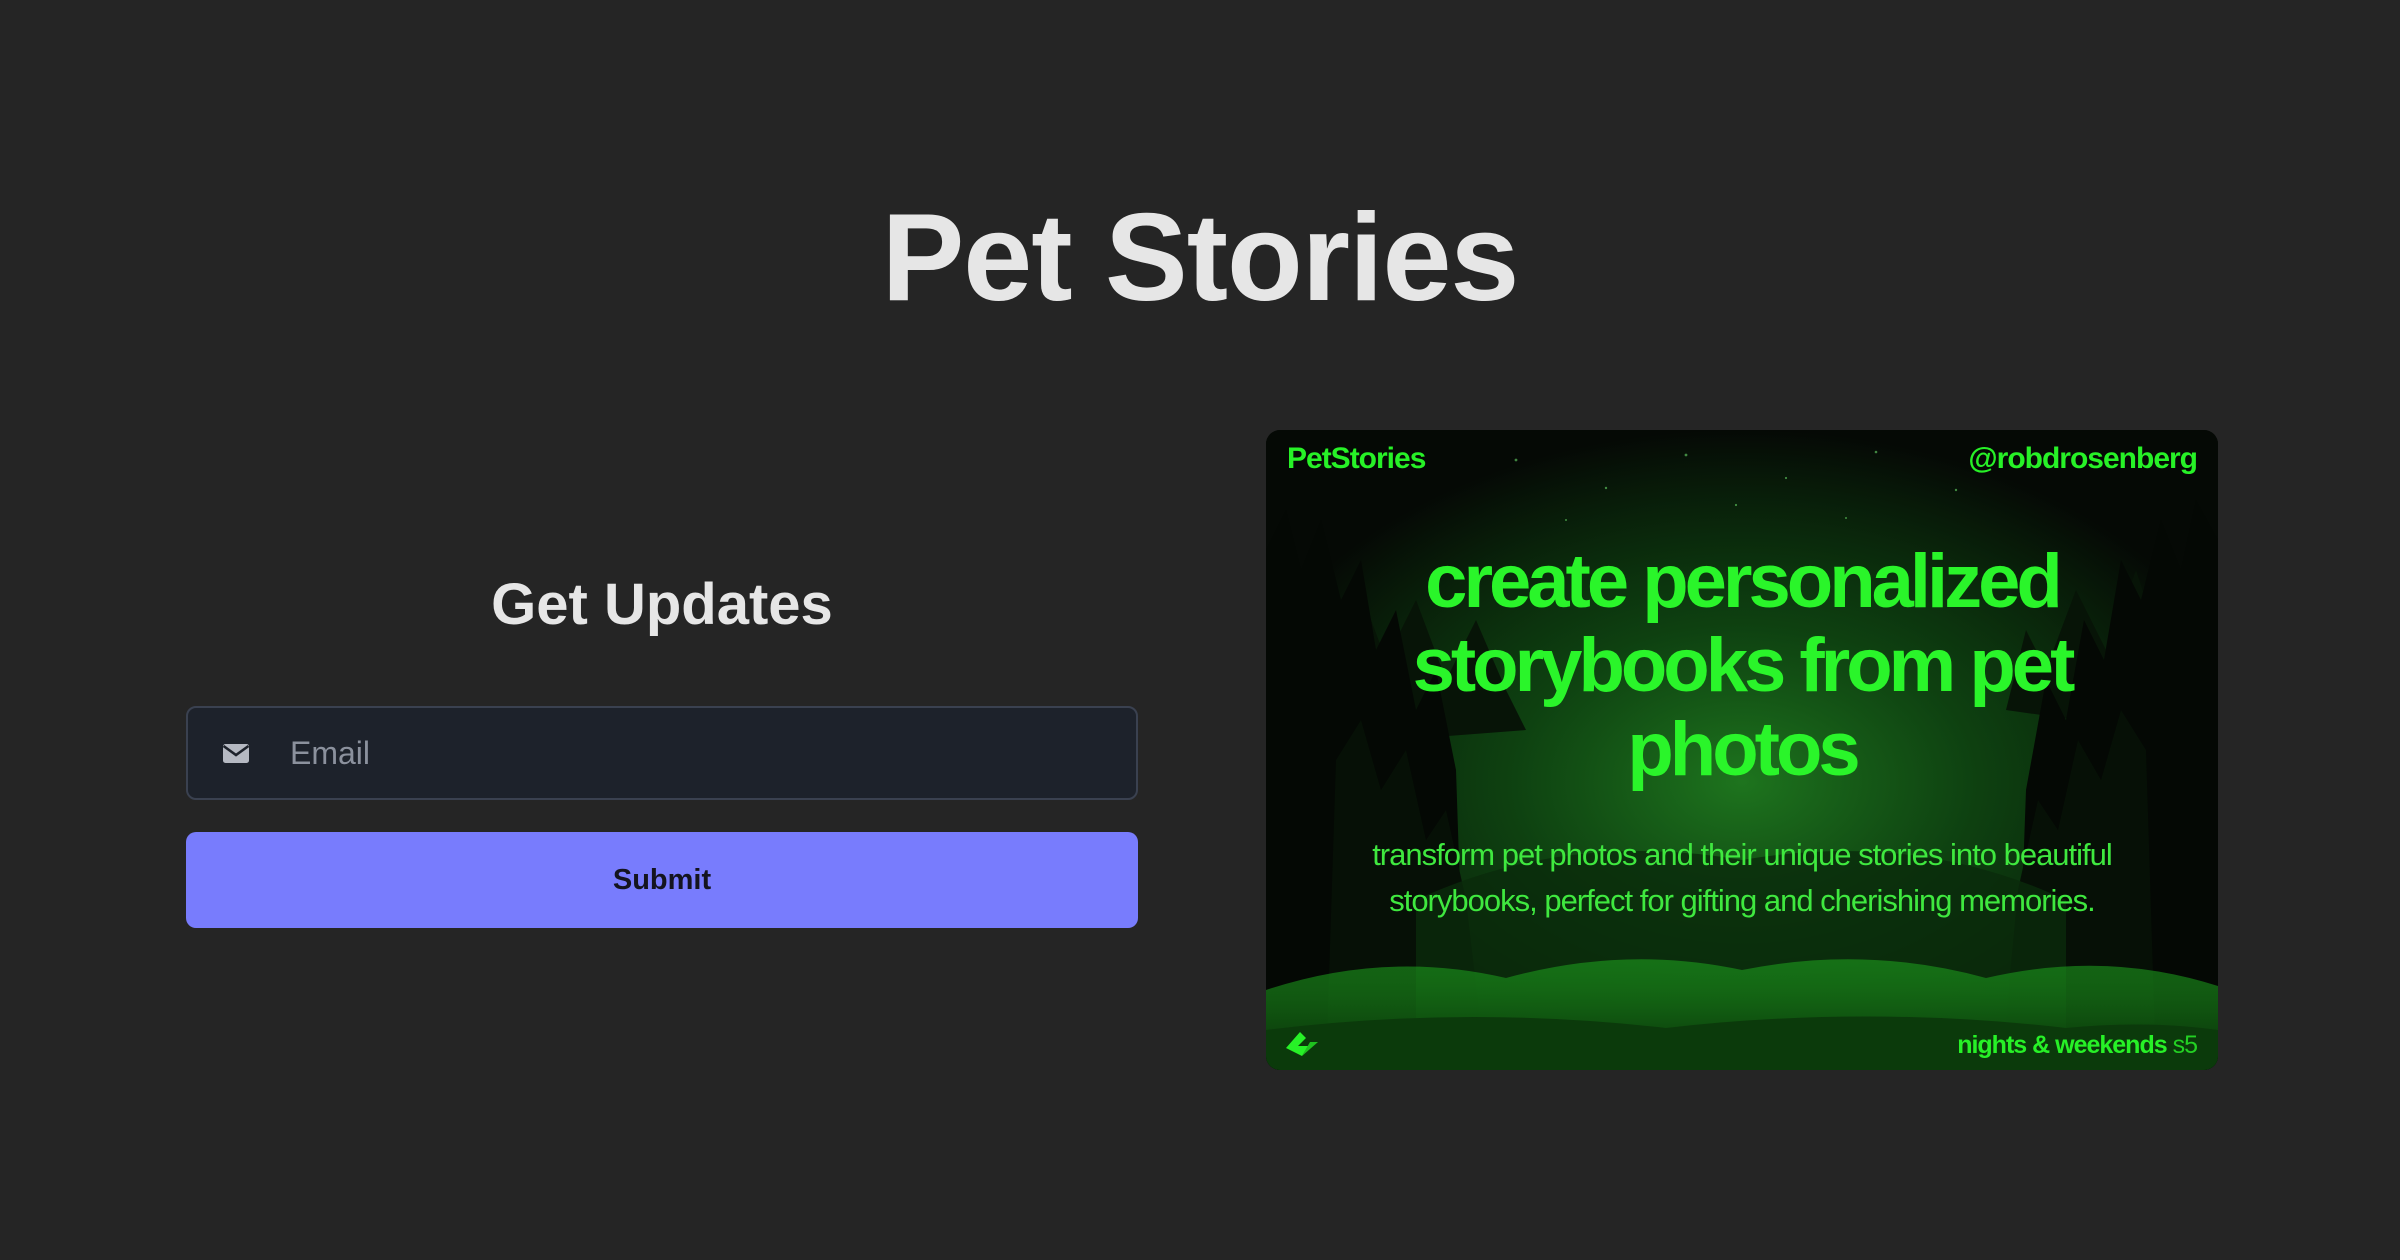 This screenshot has width=2400, height=1260. I want to click on promo-footer-label: nights & weekends, so click(2062, 1045).